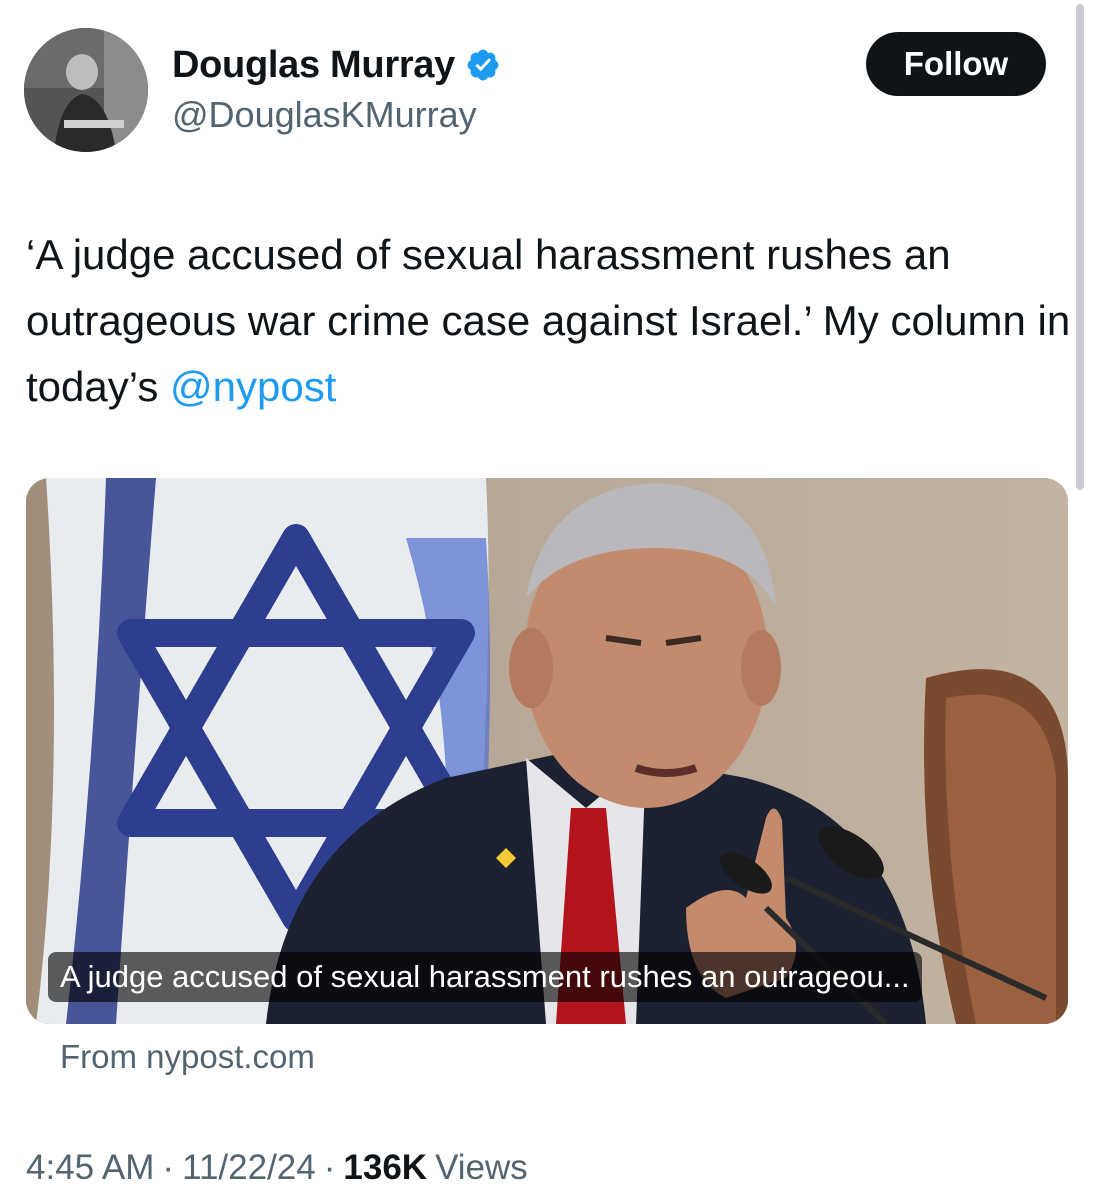 This screenshot has width=1094, height=1200. I want to click on tweet-time: 4:45 AM, so click(90, 1168).